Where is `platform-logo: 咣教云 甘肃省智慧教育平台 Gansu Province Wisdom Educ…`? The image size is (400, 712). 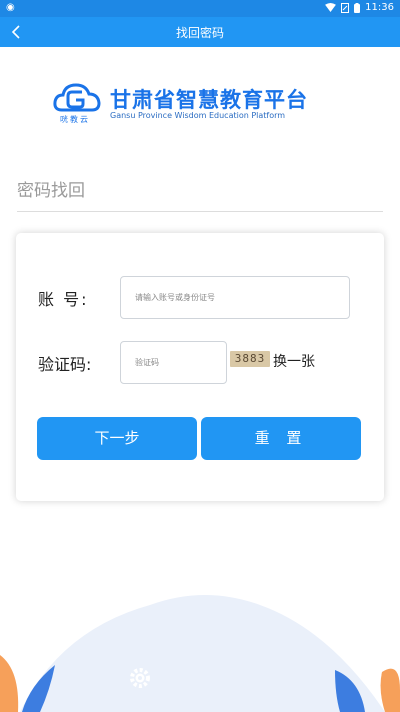 platform-logo: 咣教云 甘肃省智慧教育平台 Gansu Province Wisdom Educ… is located at coordinates (202, 104).